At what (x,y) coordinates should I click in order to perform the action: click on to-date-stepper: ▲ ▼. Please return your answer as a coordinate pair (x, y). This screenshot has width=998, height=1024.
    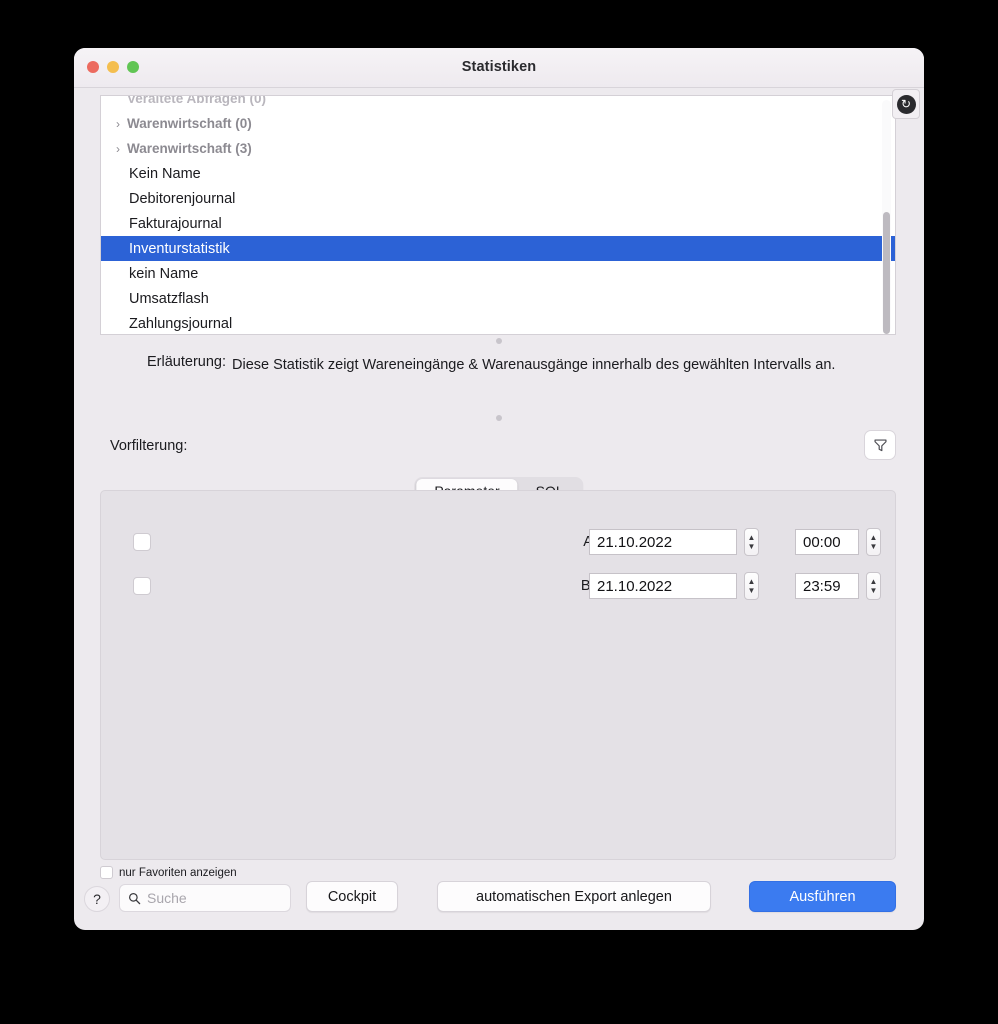
    Looking at the image, I should click on (751, 586).